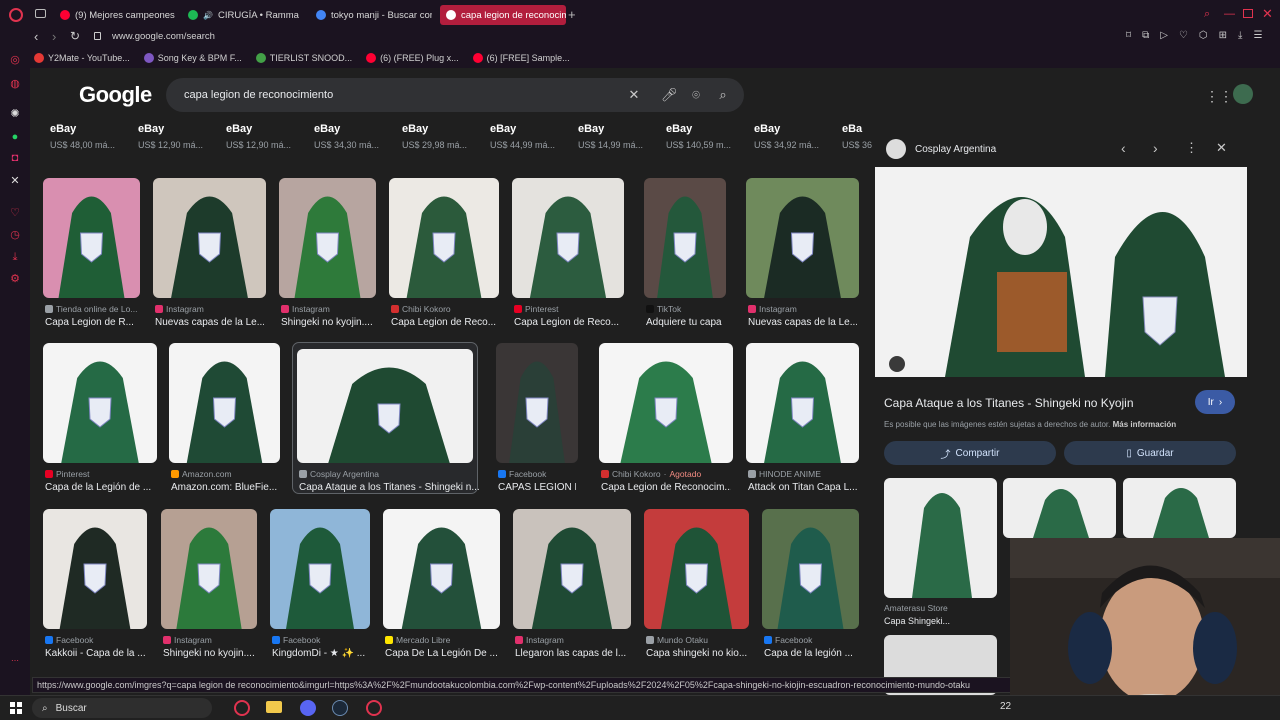 This screenshot has width=1280, height=720. Describe the element at coordinates (669, 95) in the screenshot. I see `microphone-icon: 🎤︎` at that location.